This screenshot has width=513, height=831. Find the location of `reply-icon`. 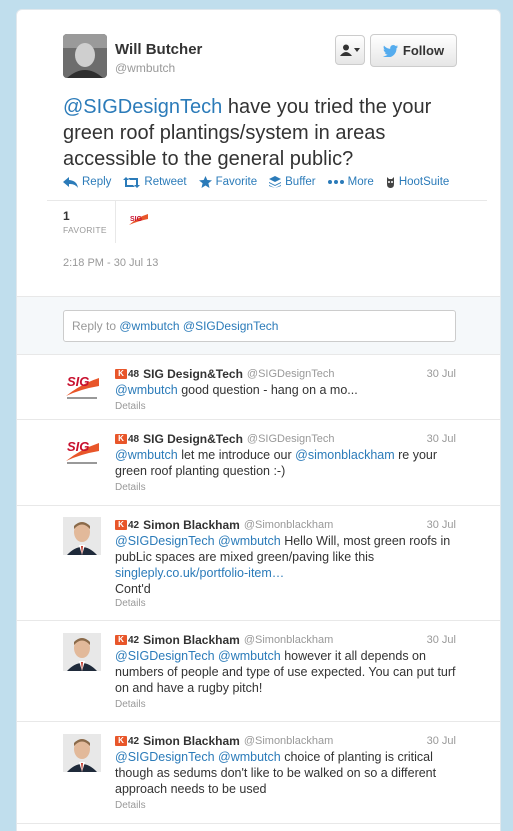

reply-icon is located at coordinates (70, 182).